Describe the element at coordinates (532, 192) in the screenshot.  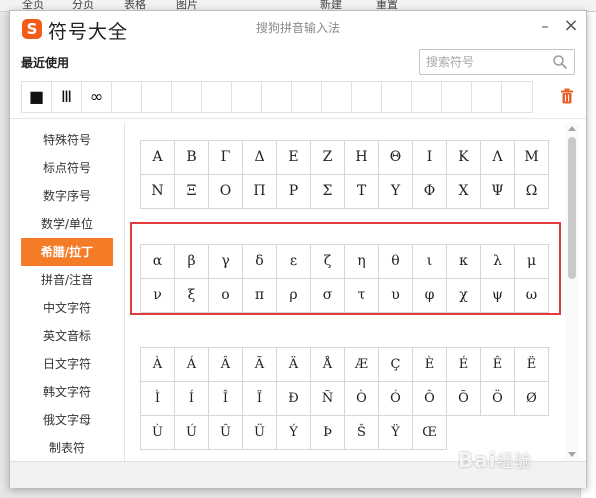
I see `greek-uppercase-symbol: Ω` at that location.